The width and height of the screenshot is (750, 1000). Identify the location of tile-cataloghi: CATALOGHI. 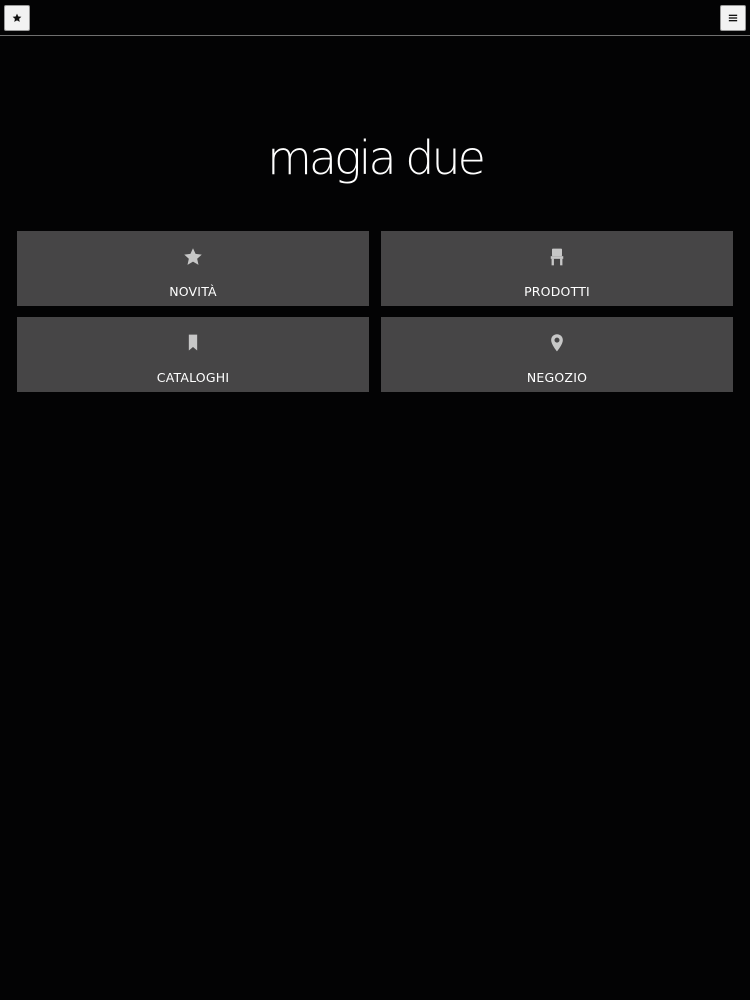
(193, 354).